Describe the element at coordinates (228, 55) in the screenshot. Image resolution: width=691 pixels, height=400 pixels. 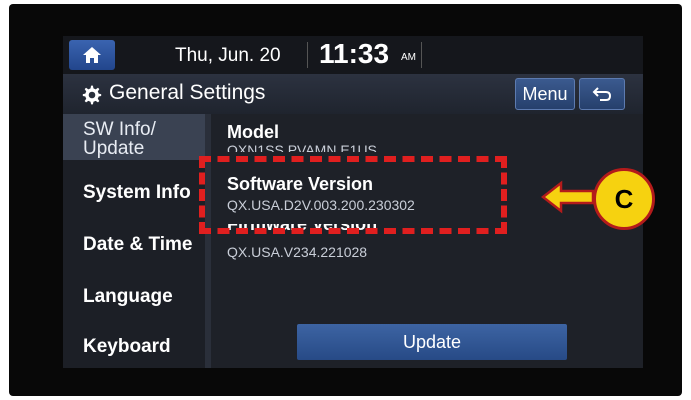
I see `status-date: Thu, Jun. 20` at that location.